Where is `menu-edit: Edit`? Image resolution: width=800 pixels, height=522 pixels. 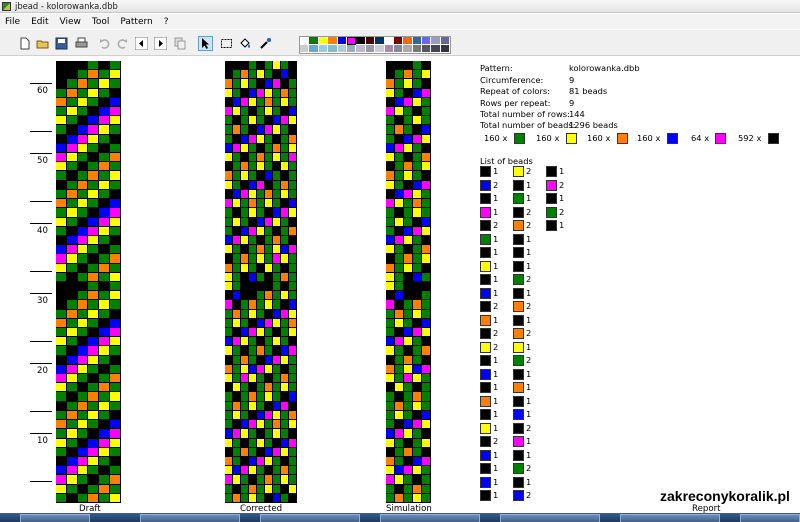
menu-edit: Edit is located at coordinates (39, 22).